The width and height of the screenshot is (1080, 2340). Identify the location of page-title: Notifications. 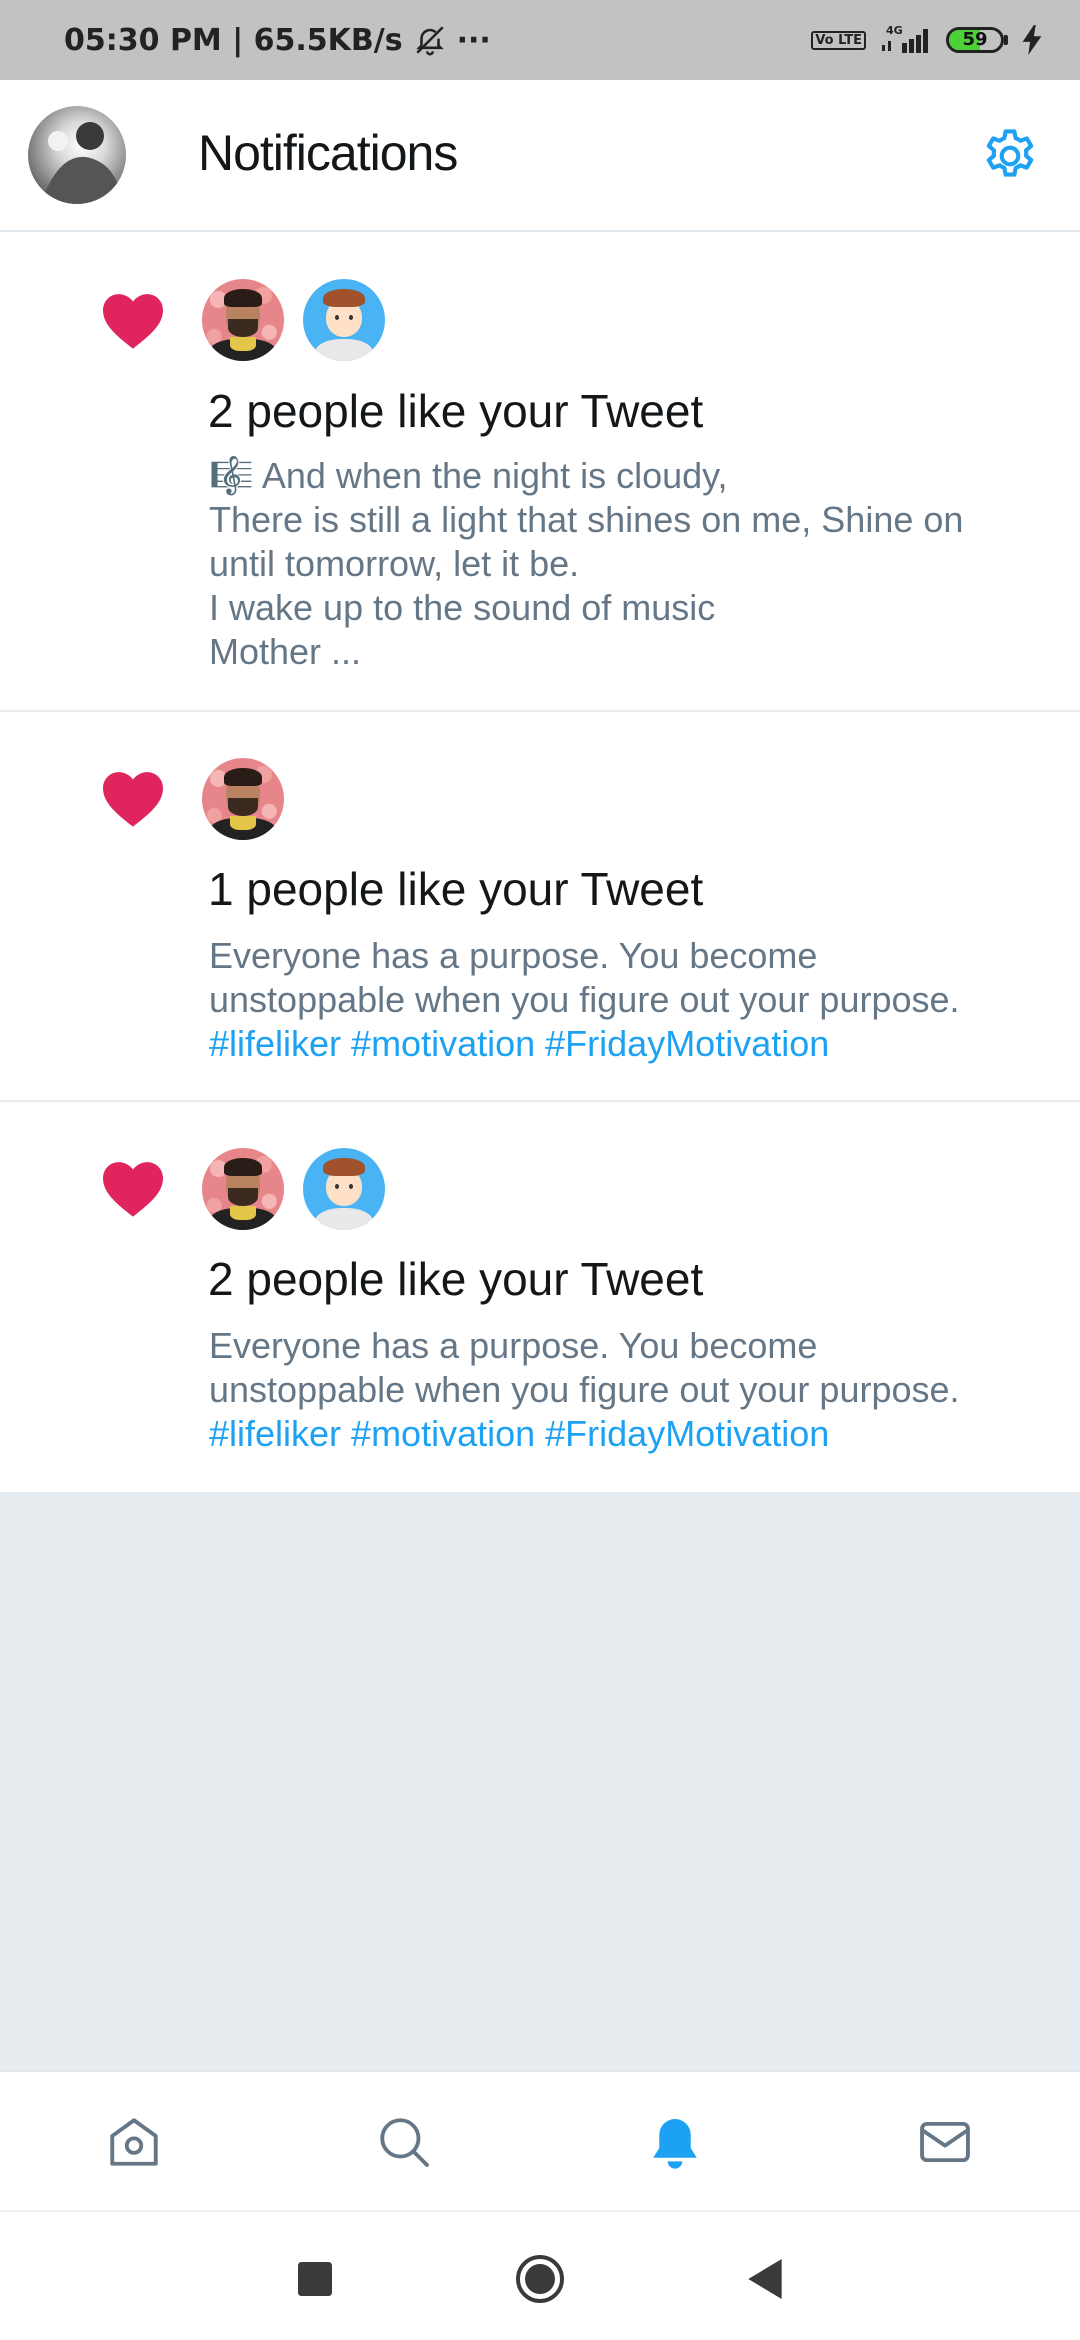
(328, 153).